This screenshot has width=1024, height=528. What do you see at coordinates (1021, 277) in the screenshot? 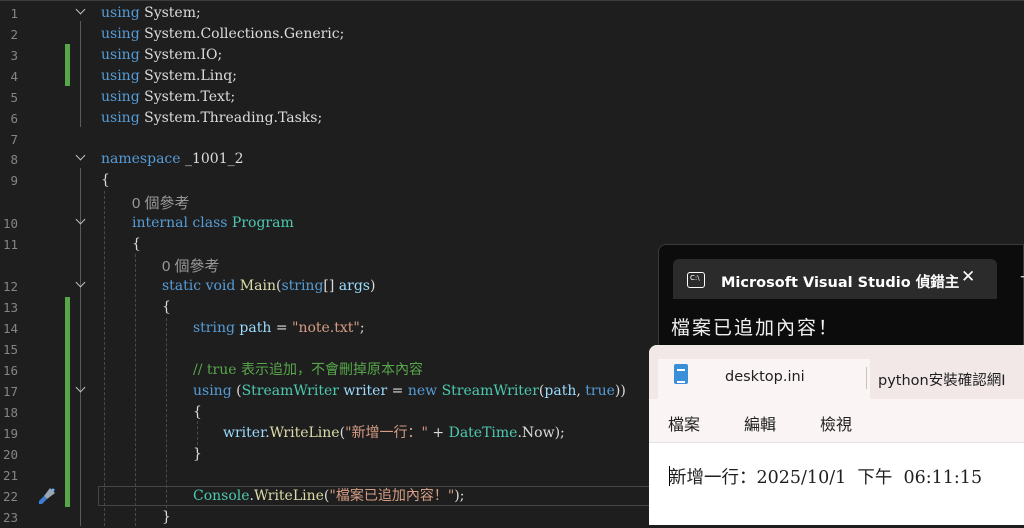
I see `new-tab-icon: +` at bounding box center [1021, 277].